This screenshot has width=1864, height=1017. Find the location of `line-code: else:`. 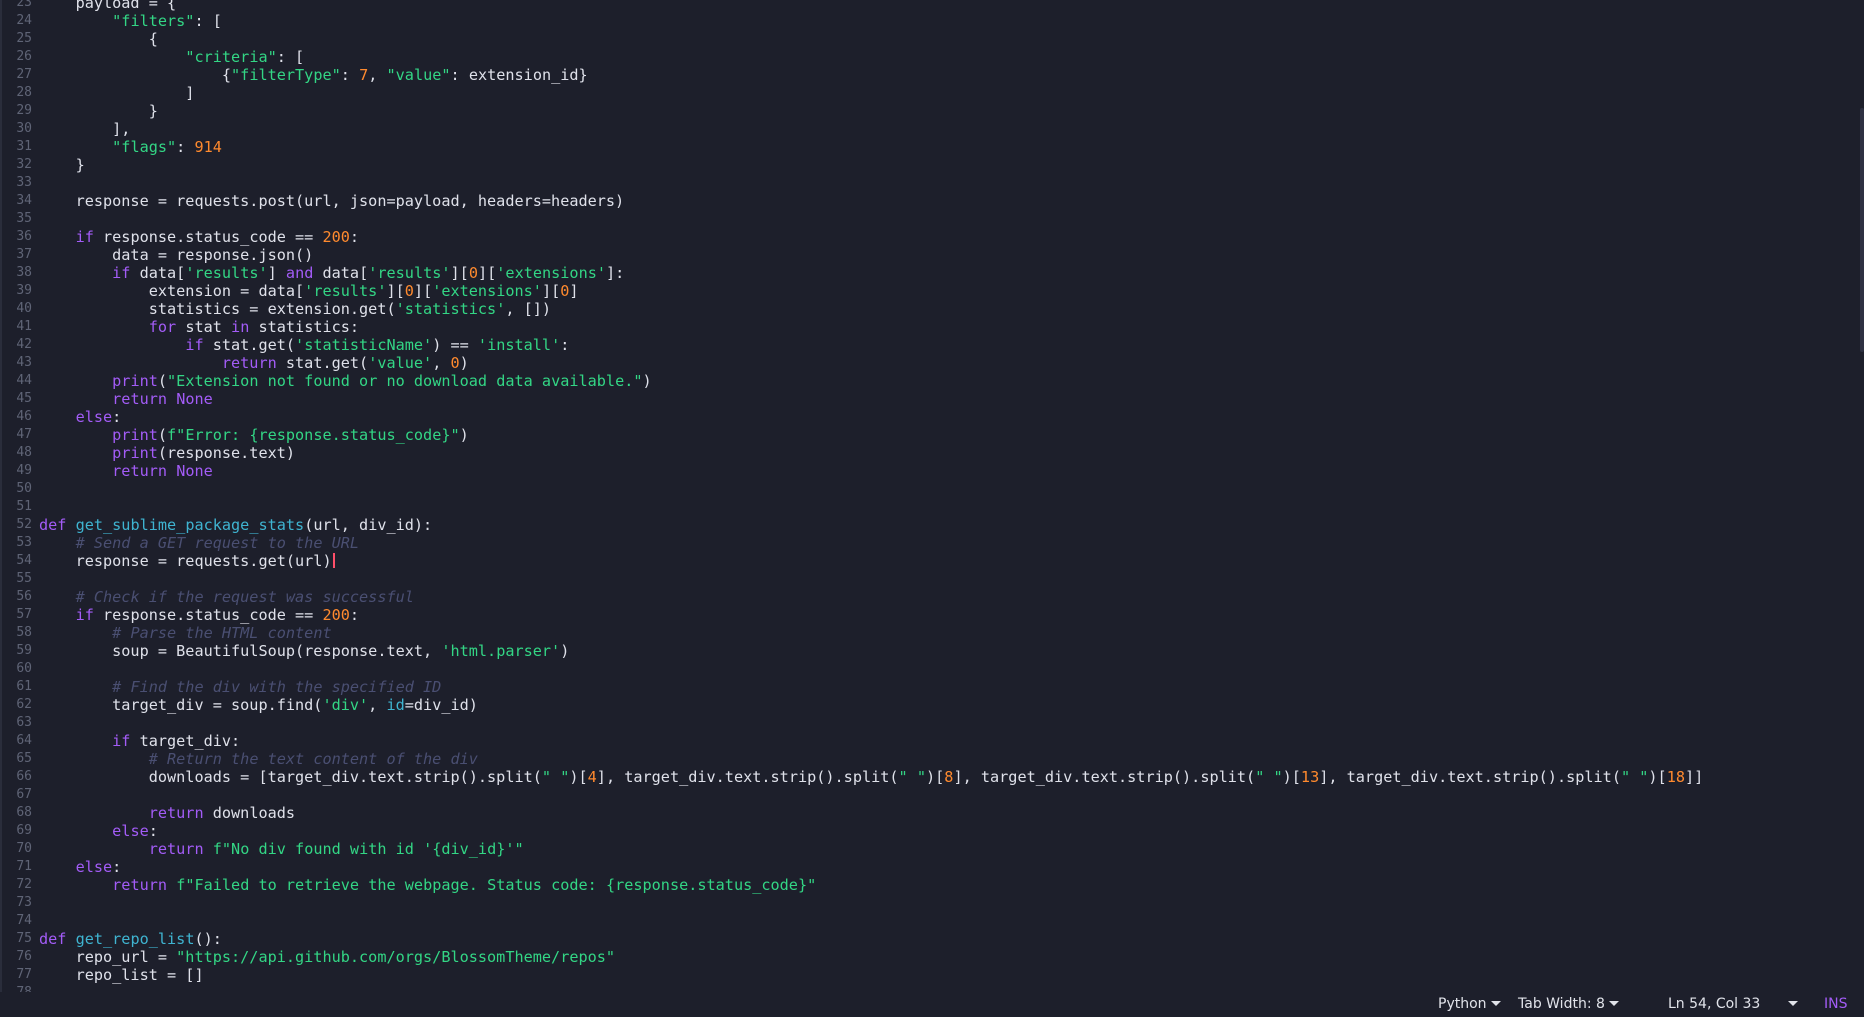

line-code: else: is located at coordinates (98, 831).